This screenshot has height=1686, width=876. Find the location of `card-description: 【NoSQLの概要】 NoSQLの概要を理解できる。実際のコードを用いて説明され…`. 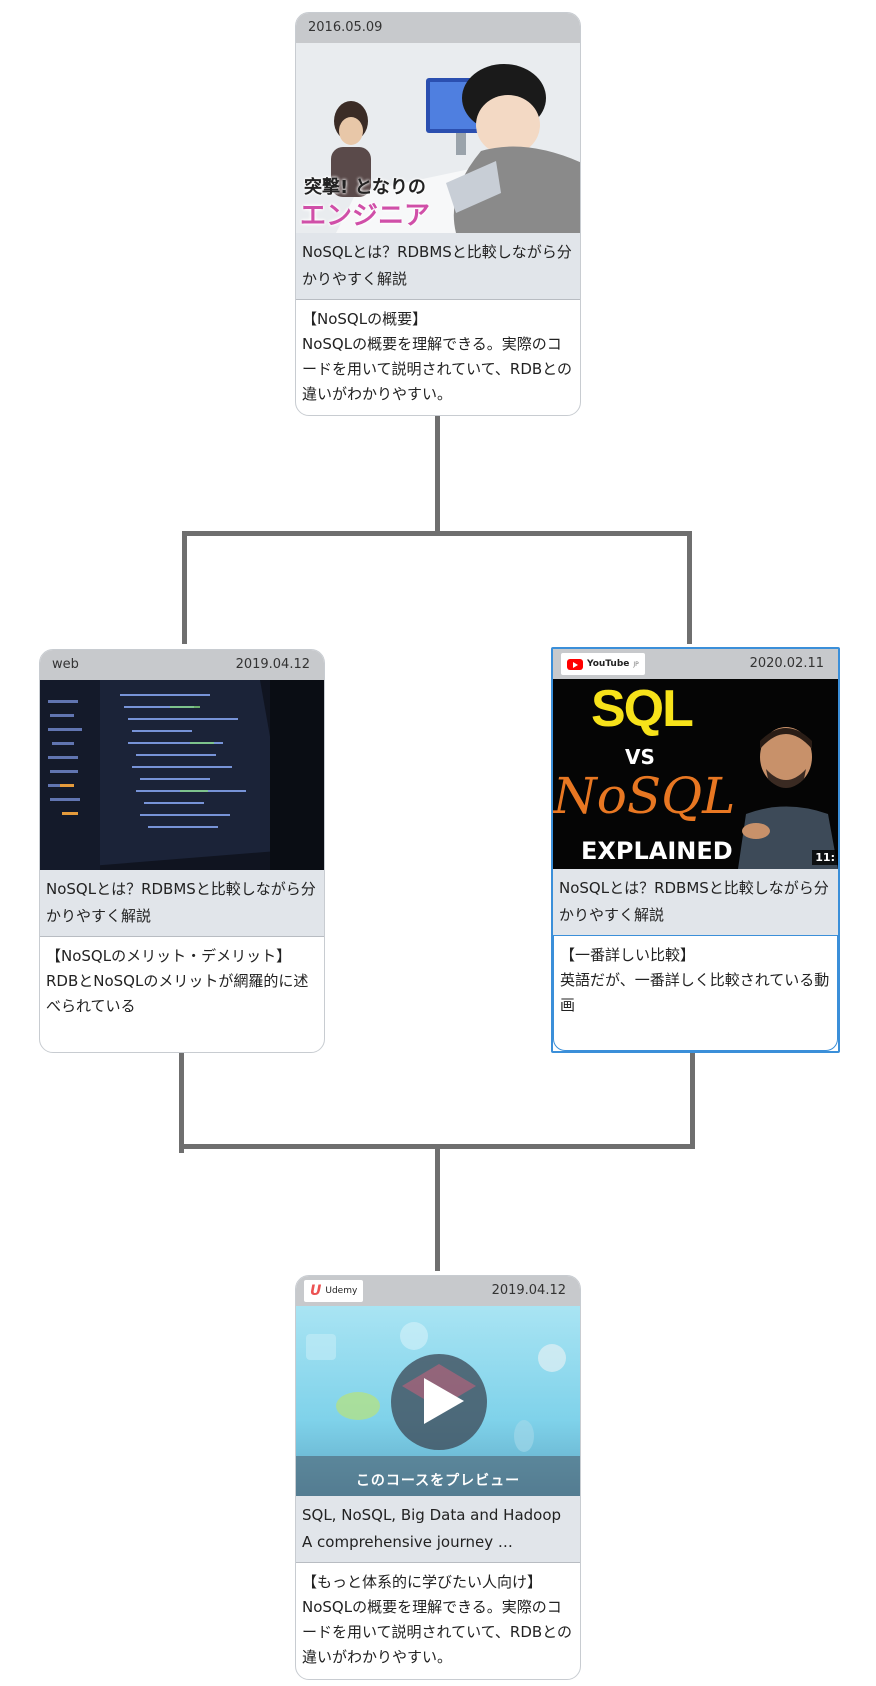

card-description: 【NoSQLの概要】 NoSQLの概要を理解できる。実際のコードを用いて説明され… is located at coordinates (438, 357).